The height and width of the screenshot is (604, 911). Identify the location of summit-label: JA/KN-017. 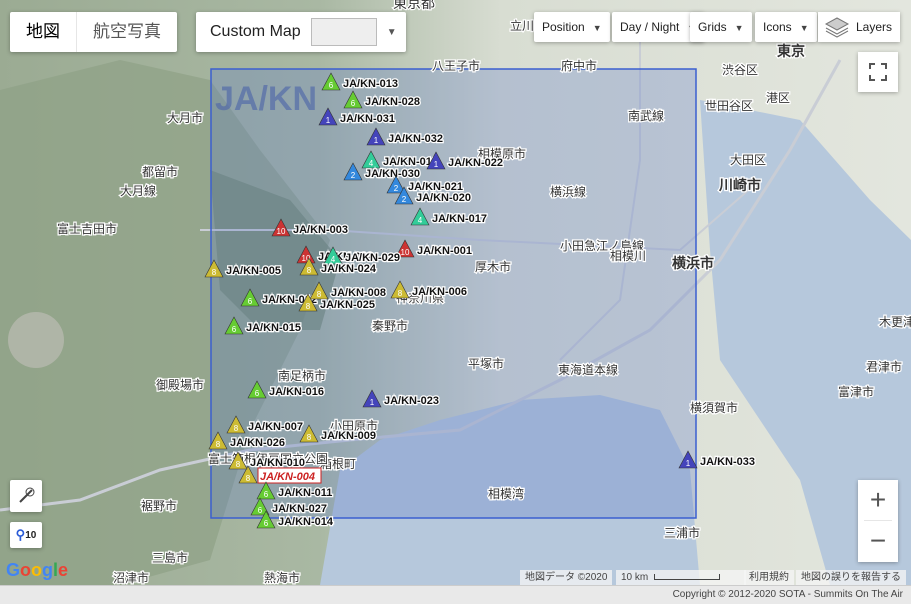
(460, 219).